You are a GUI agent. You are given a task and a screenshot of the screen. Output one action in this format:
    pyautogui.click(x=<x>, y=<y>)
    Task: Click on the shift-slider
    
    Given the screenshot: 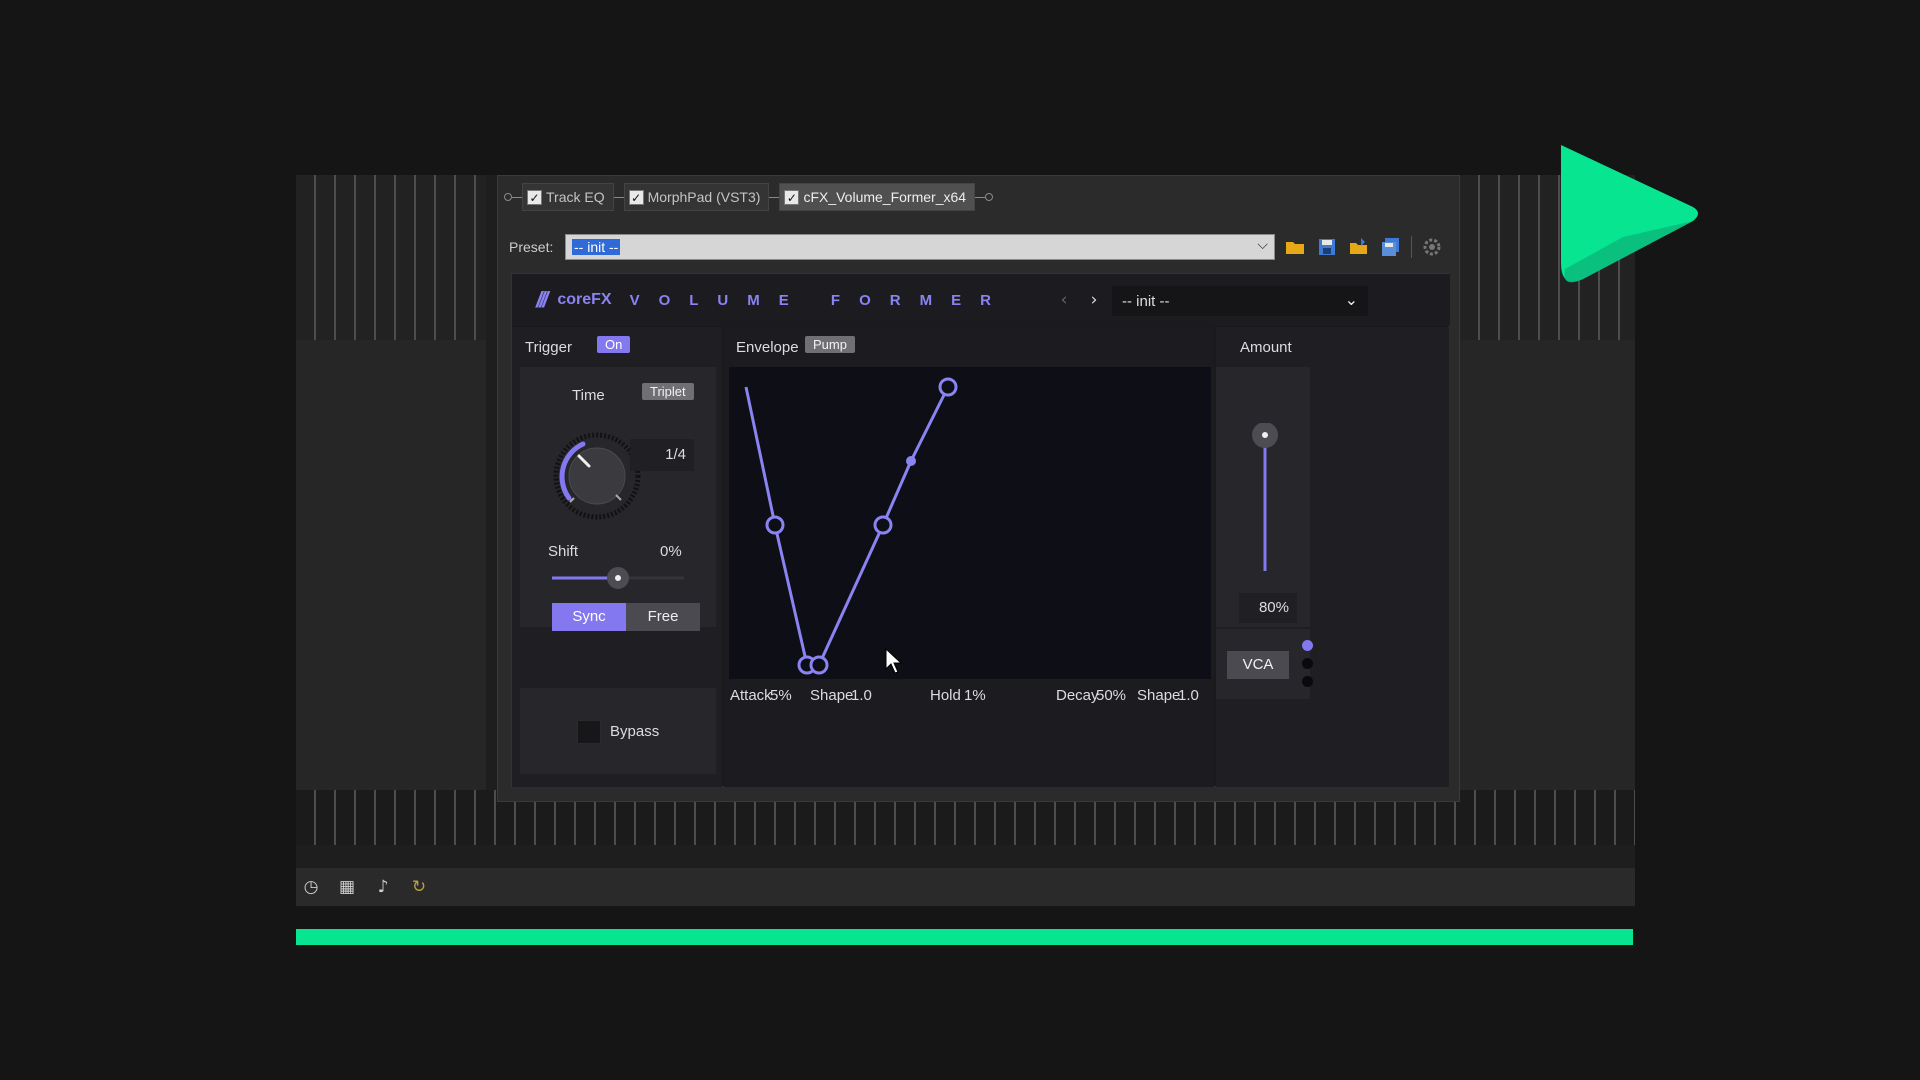 What is the action you would take?
    pyautogui.click(x=618, y=578)
    